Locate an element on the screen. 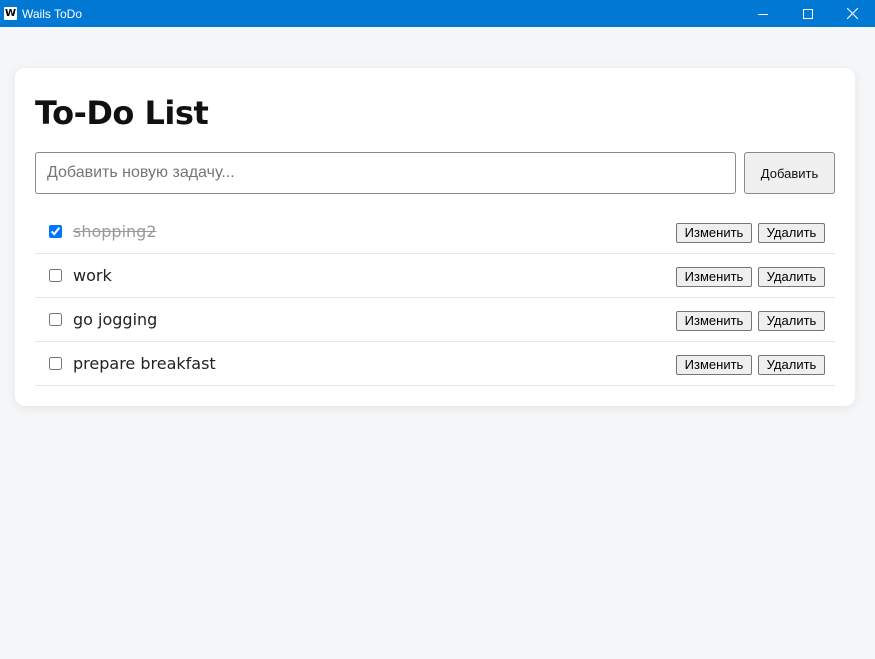  todo-item: go jogging Изменить Удалить is located at coordinates (435, 320).